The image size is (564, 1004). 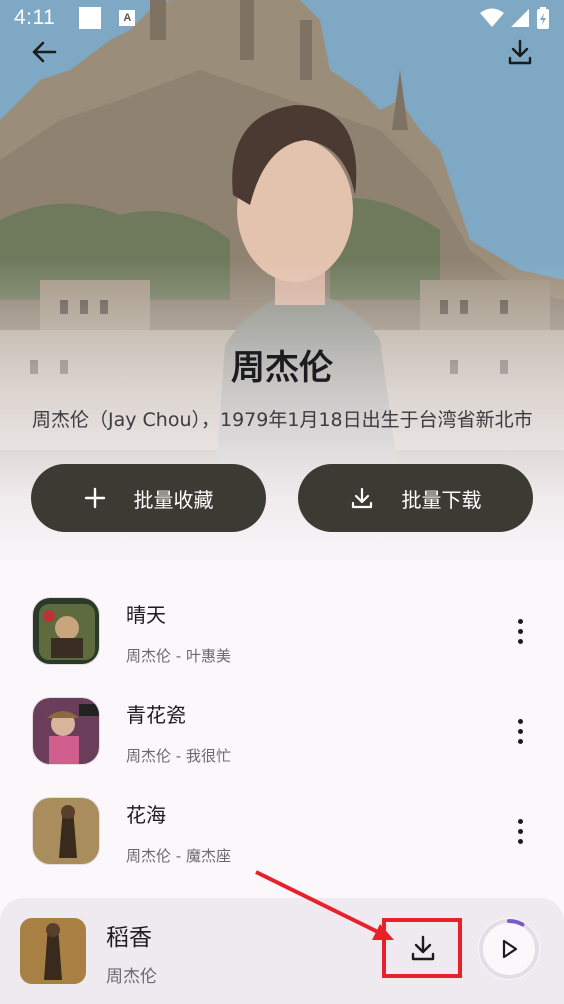 I want to click on wifi-icon, so click(x=492, y=17).